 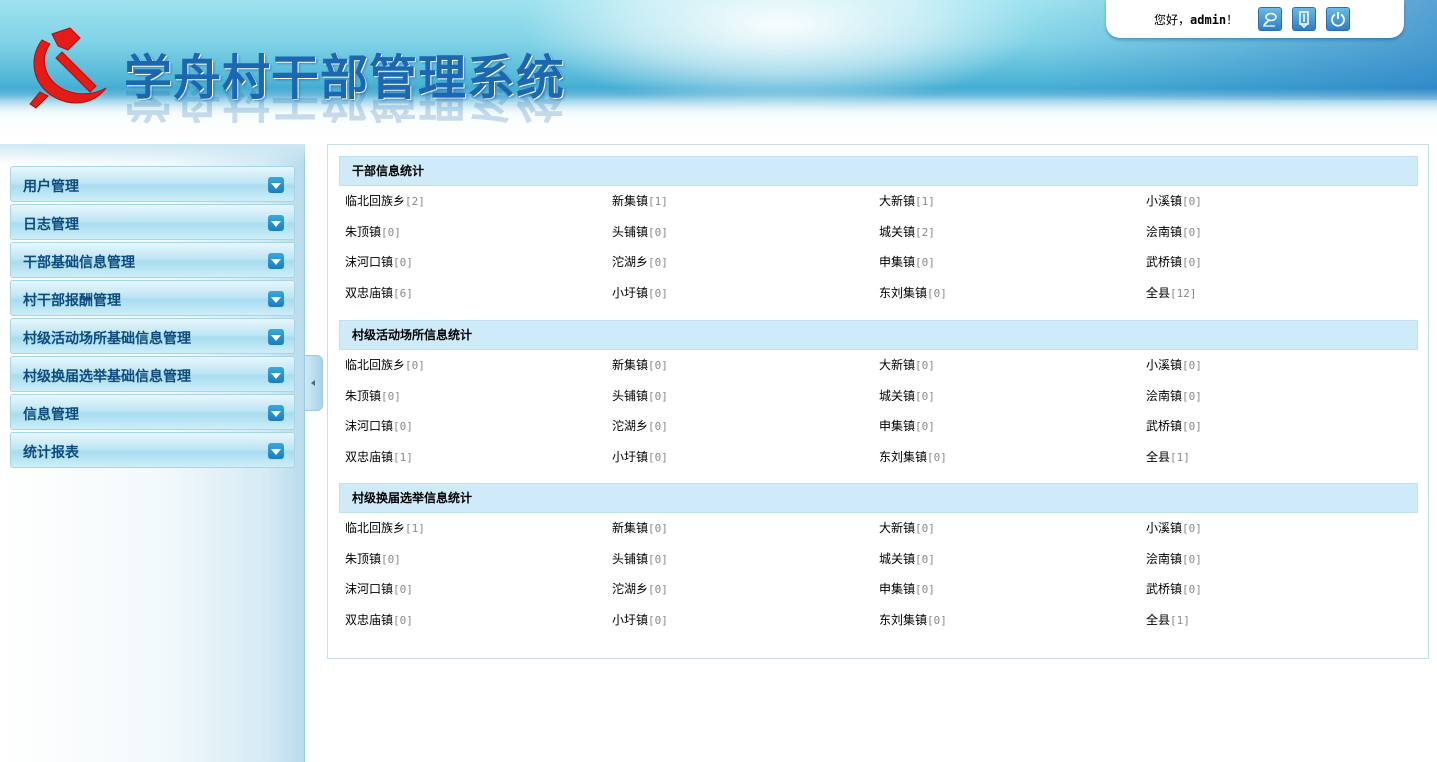 I want to click on sidebar-item-log-management: 日志管理, so click(x=152, y=222).